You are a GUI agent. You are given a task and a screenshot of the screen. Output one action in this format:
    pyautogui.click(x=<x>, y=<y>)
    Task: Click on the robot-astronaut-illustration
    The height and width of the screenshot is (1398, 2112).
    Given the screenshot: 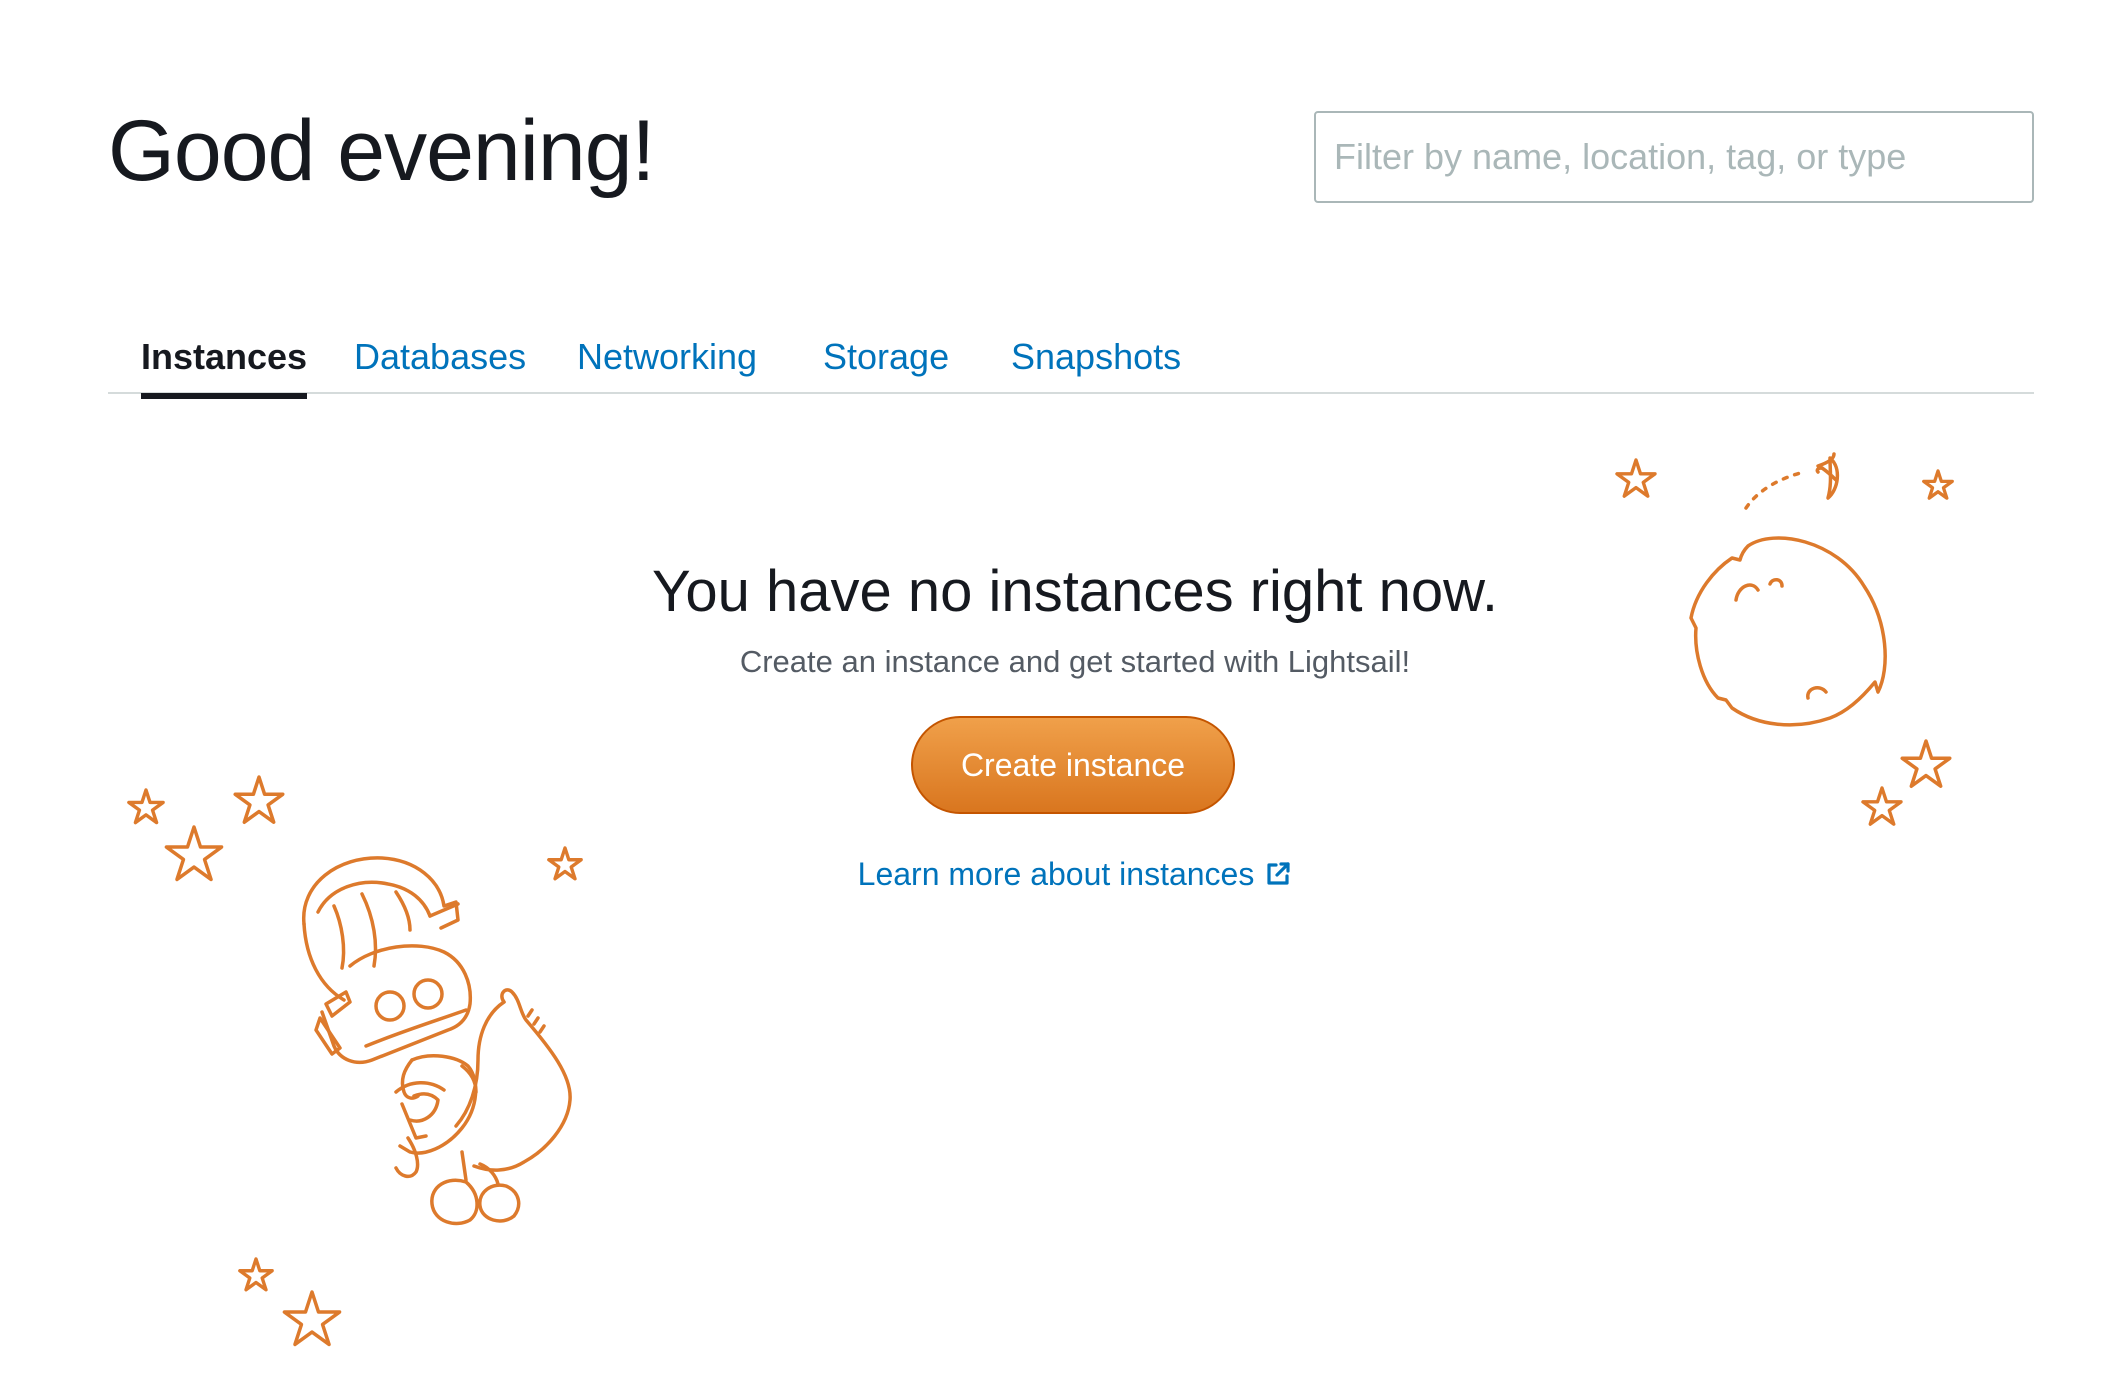 What is the action you would take?
    pyautogui.click(x=437, y=1041)
    